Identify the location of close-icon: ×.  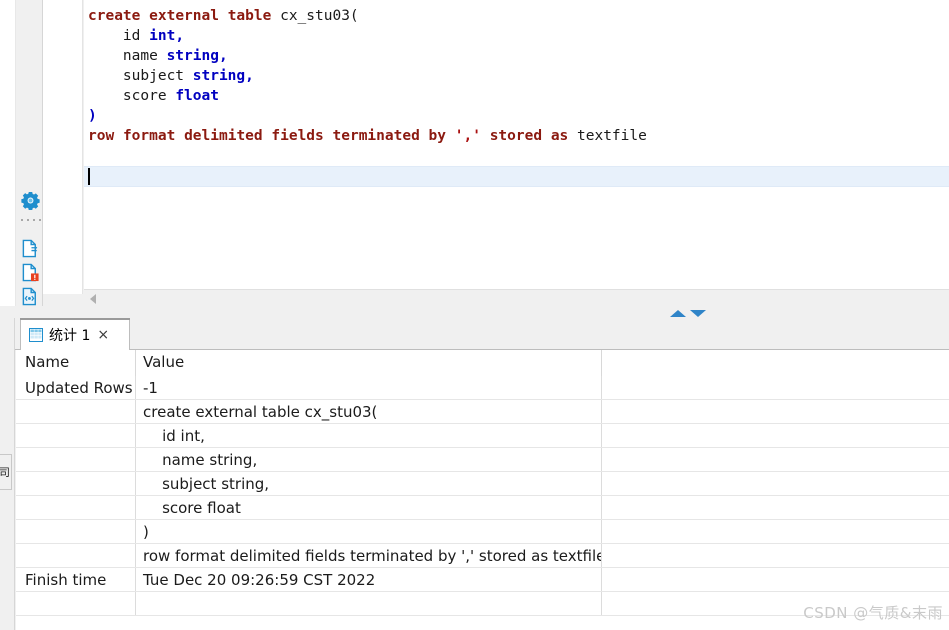
(103, 335).